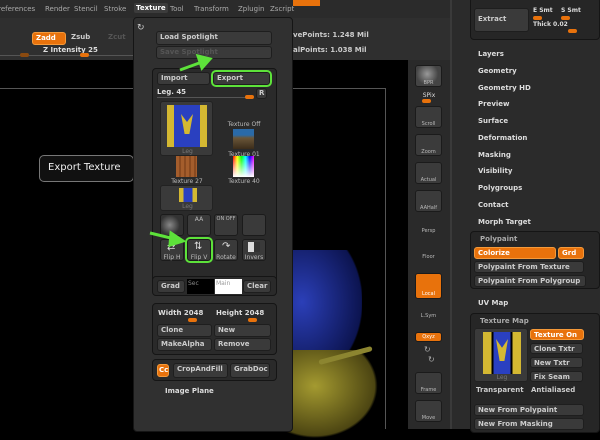  I want to click on floor-button: Floor, so click(428, 253).